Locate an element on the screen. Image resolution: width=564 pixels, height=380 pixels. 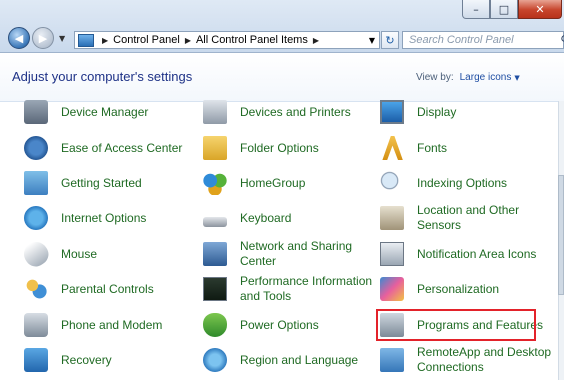
list-item: Ease of Access Center is located at coordinates (103, 148).